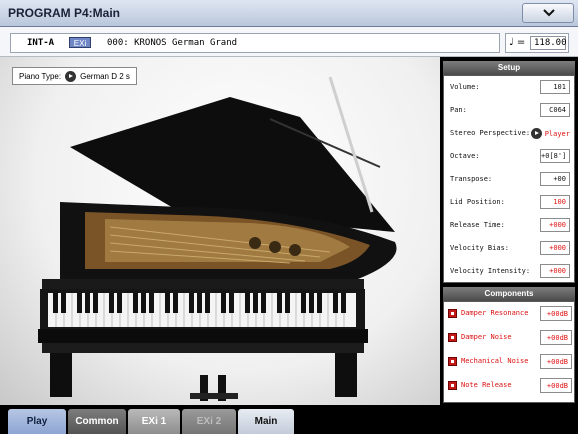 The image size is (578, 434). Describe the element at coordinates (266, 421) in the screenshot. I see `tab-main: Main` at that location.